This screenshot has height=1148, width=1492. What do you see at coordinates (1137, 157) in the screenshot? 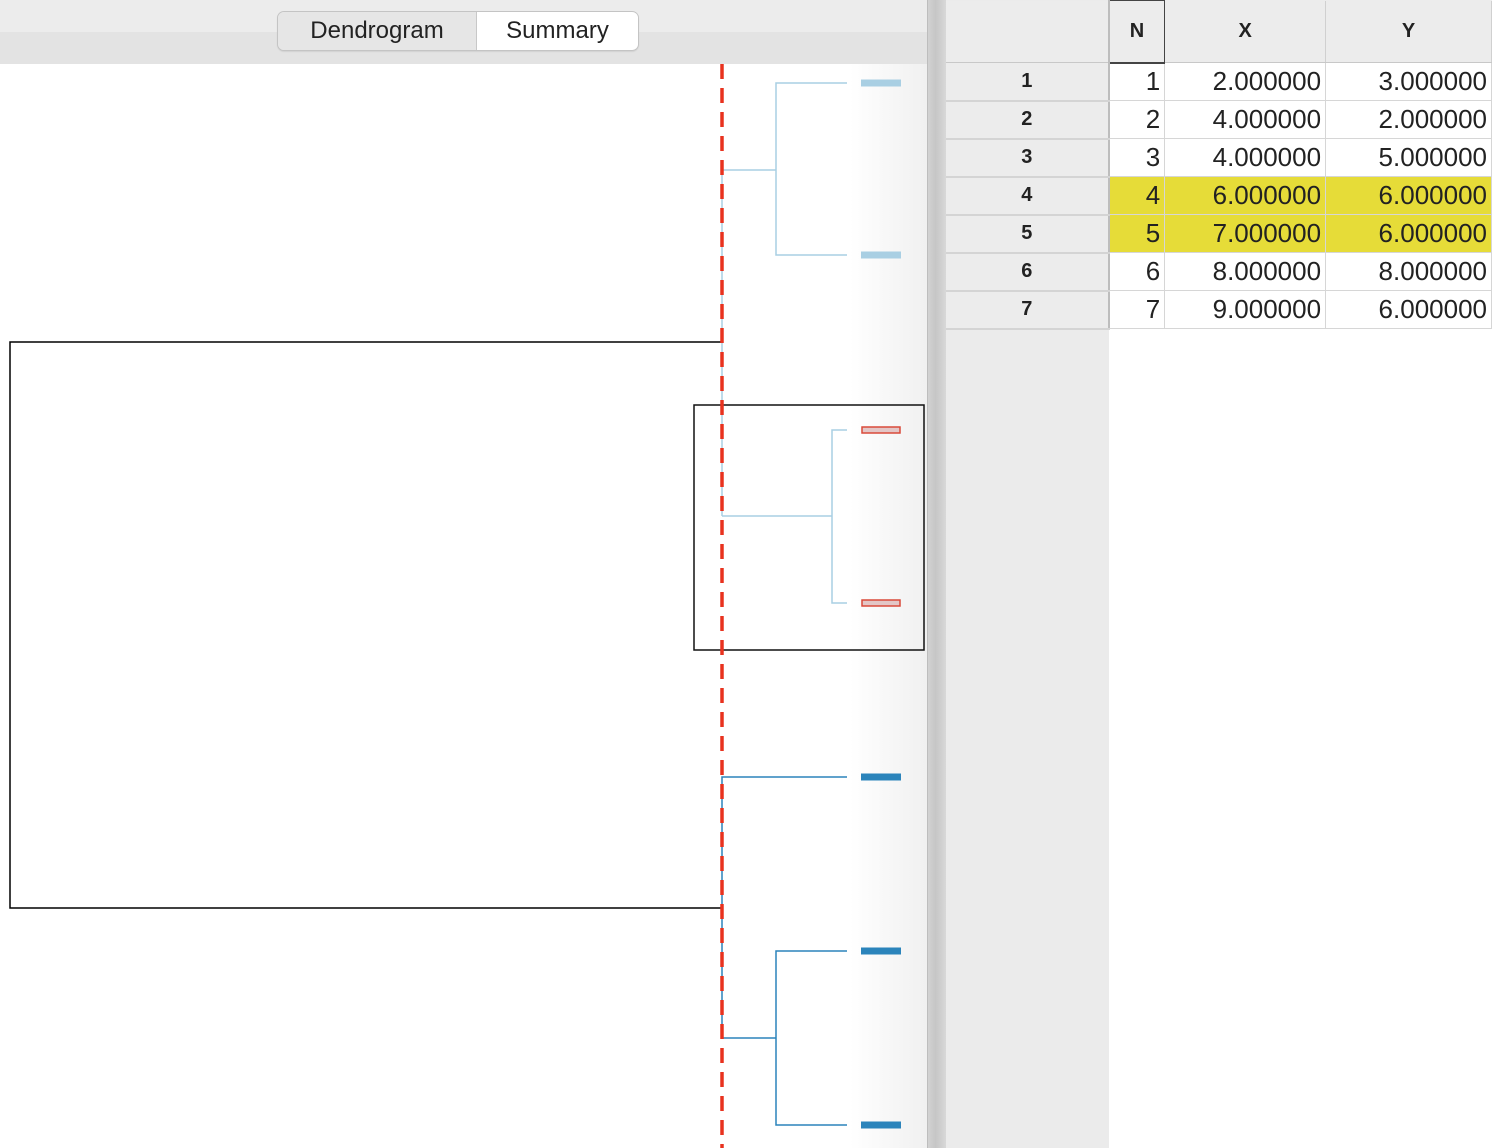
I see `cell-n: 3` at bounding box center [1137, 157].